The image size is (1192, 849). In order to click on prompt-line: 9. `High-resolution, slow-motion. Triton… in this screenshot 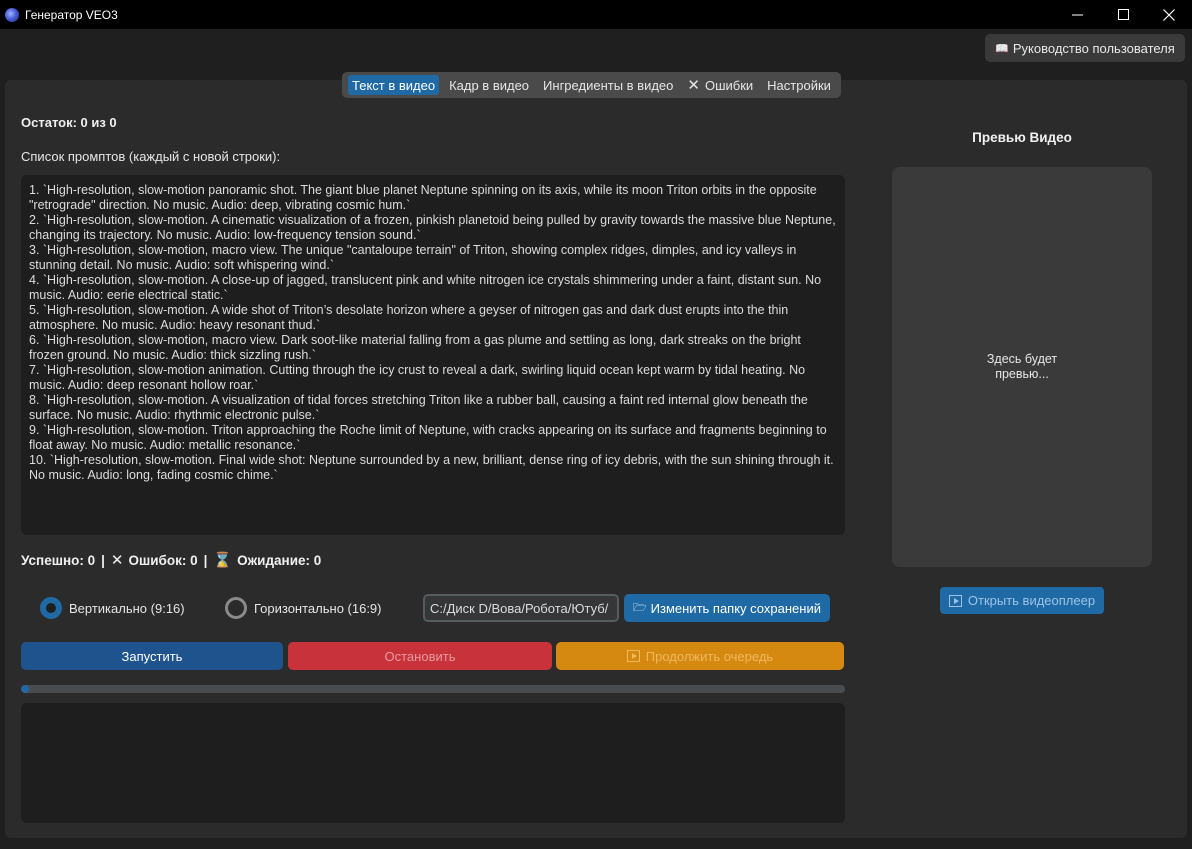, I will do `click(428, 437)`.